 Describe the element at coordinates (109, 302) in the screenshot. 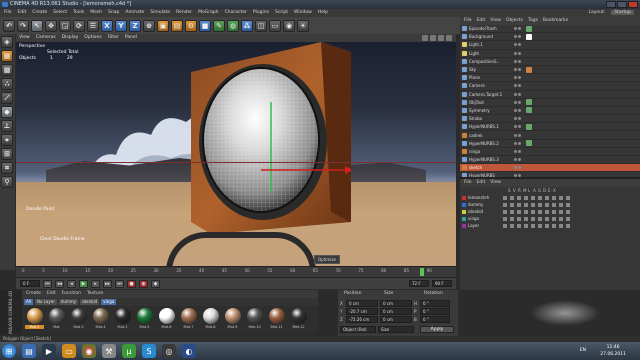

I see `material-filter-vinga: vinga` at that location.